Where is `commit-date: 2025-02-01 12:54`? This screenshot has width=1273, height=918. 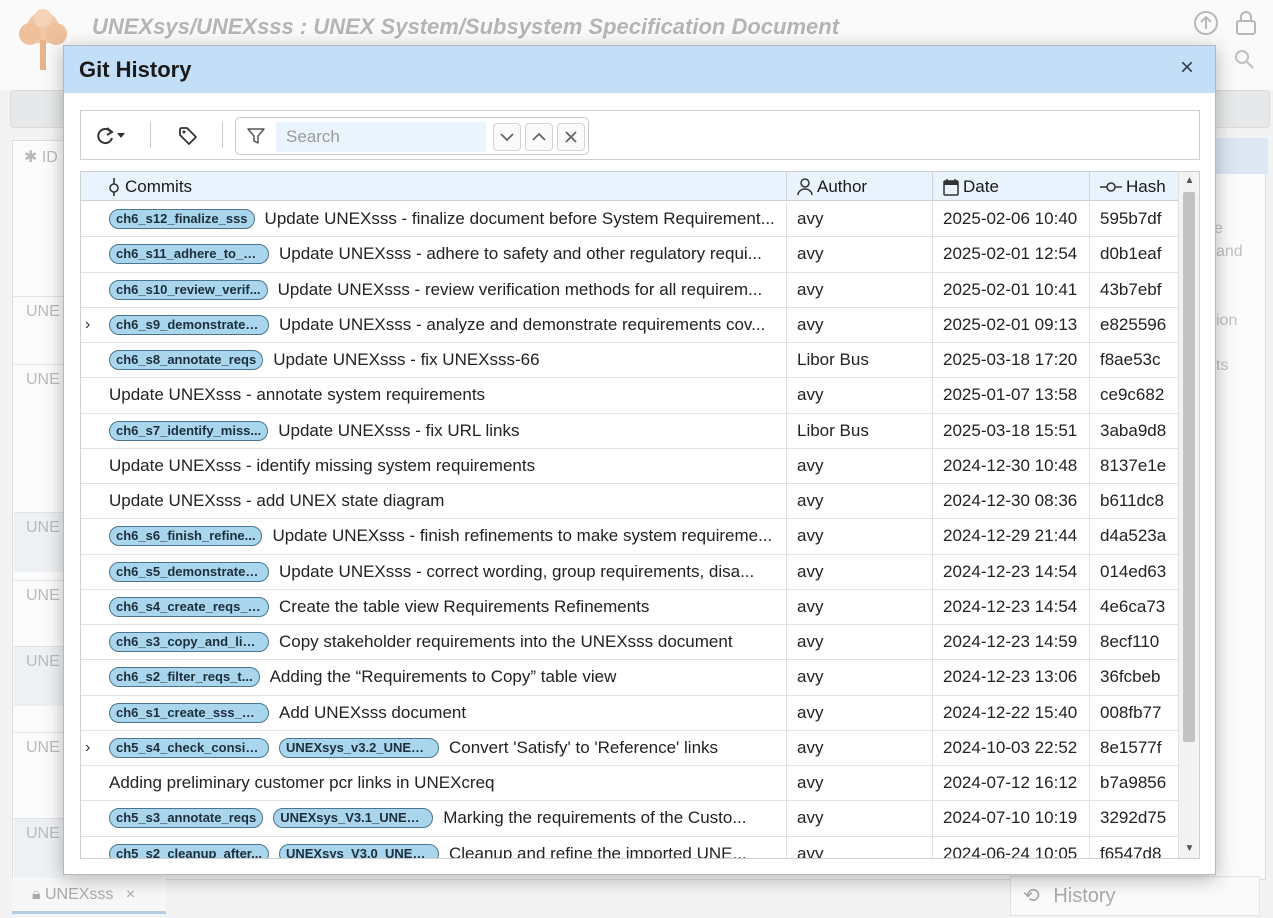 commit-date: 2025-02-01 12:54 is located at coordinates (1011, 254).